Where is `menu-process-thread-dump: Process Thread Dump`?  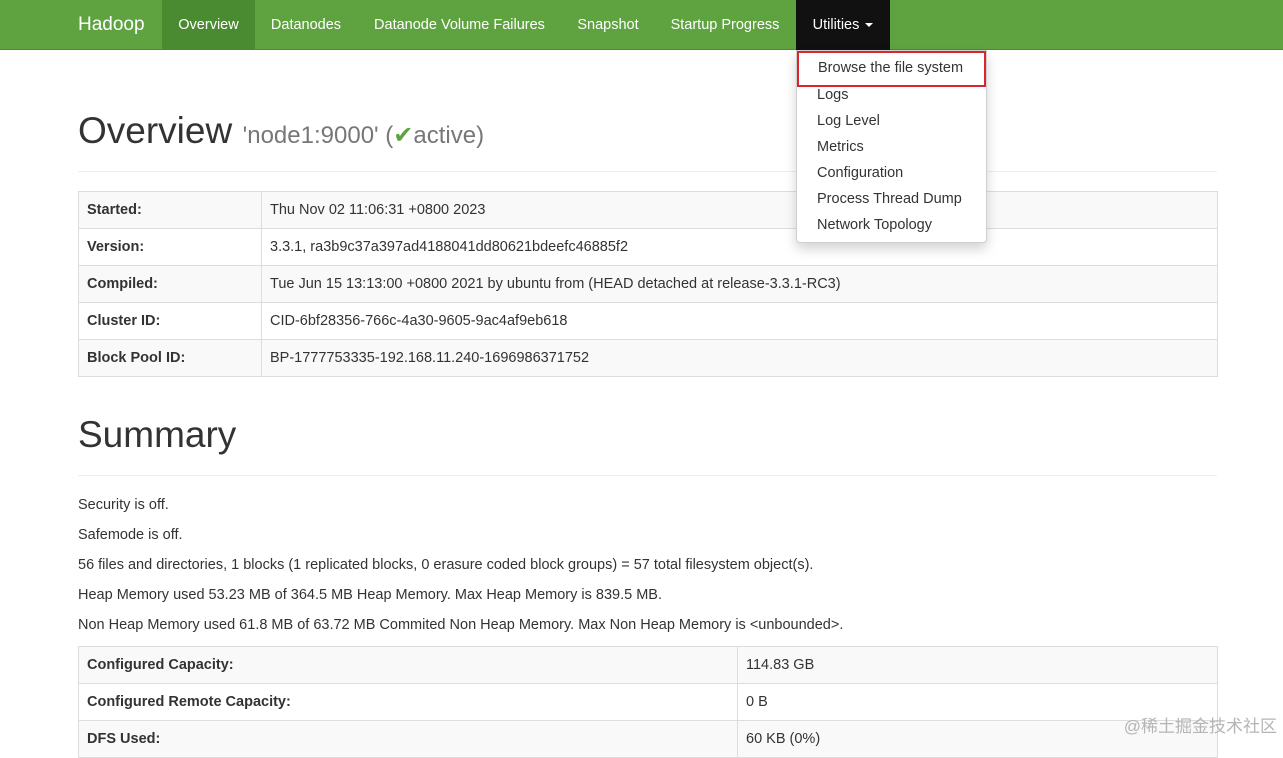 menu-process-thread-dump: Process Thread Dump is located at coordinates (891, 199).